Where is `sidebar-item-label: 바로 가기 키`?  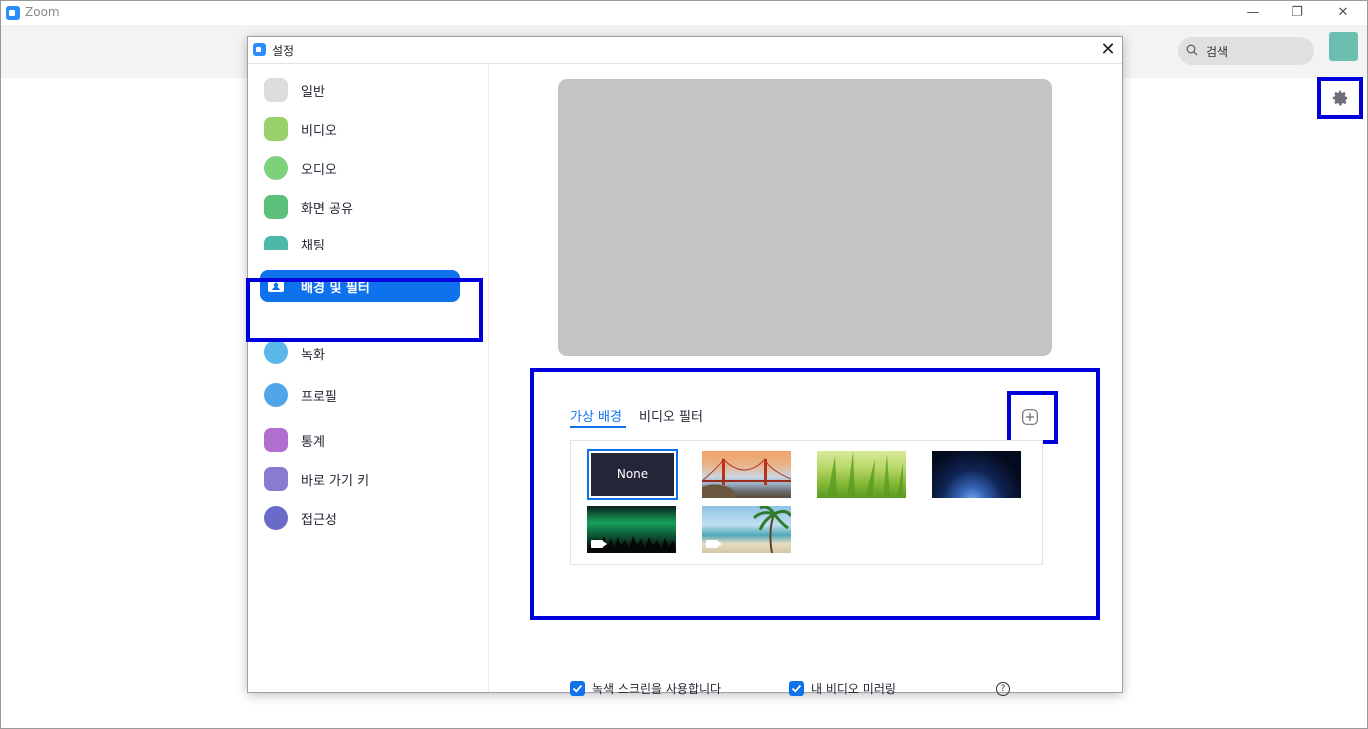
sidebar-item-label: 바로 가기 키 is located at coordinates (335, 481).